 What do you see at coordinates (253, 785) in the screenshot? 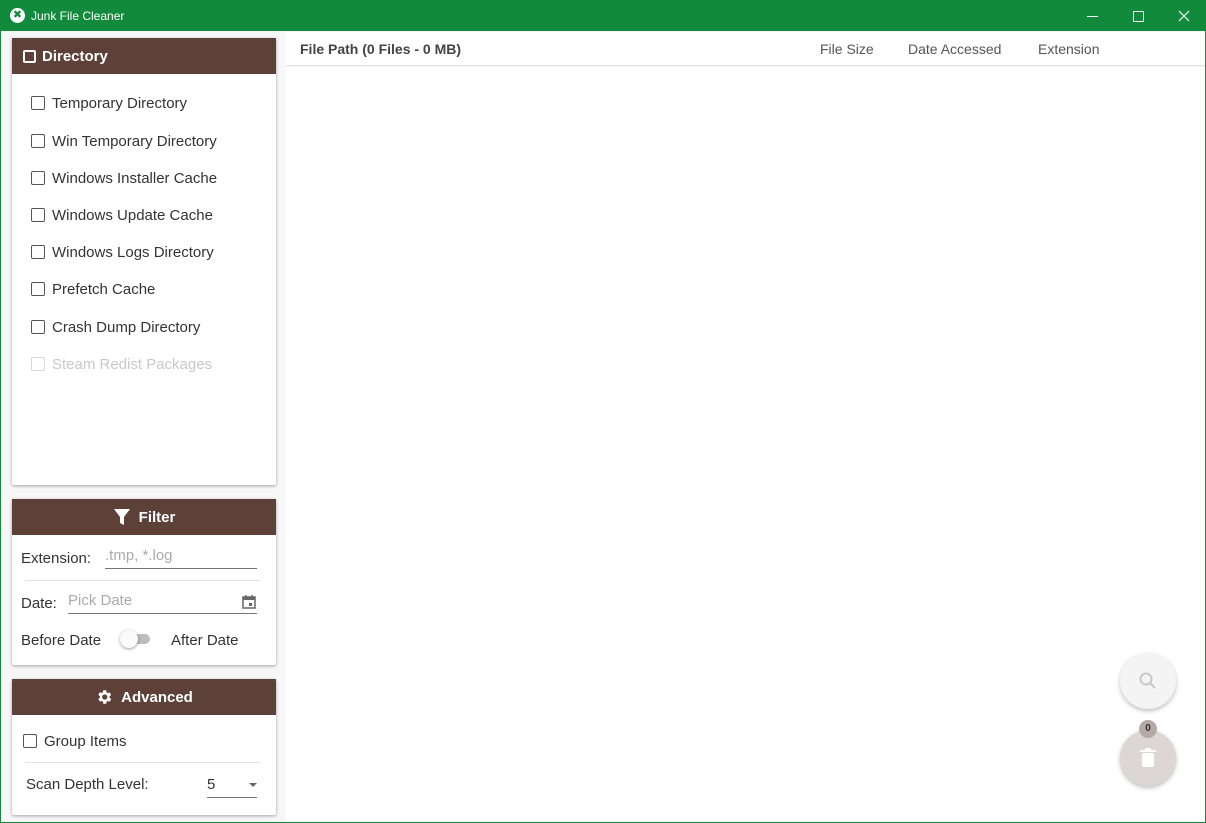
I see `chevron-down-icon` at bounding box center [253, 785].